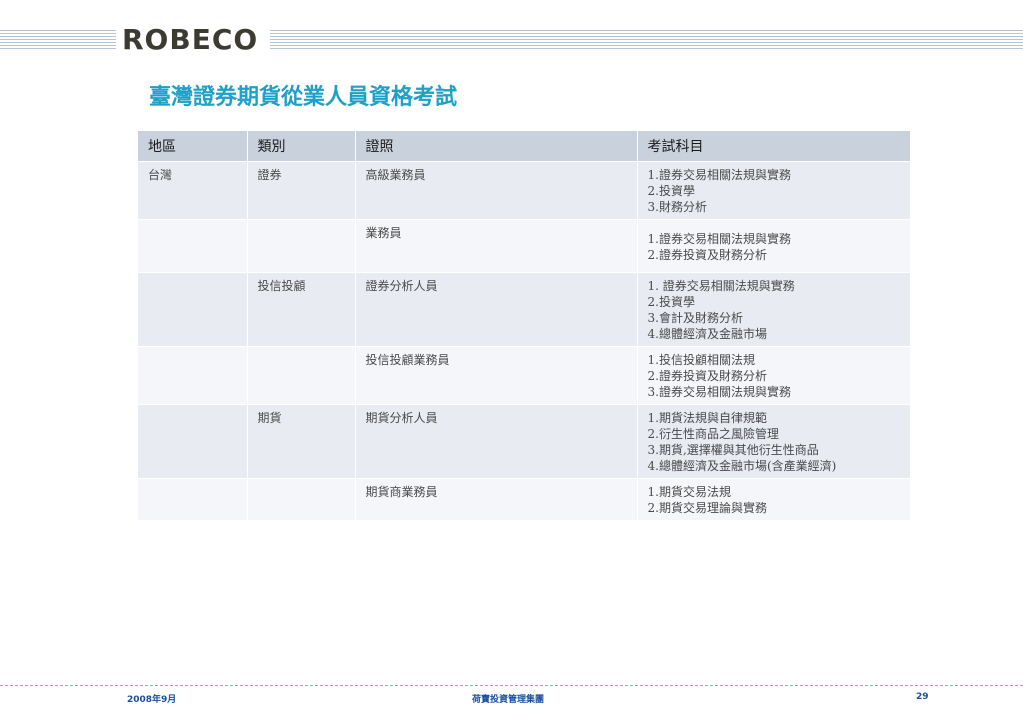  Describe the element at coordinates (496, 190) in the screenshot. I see `cell-license: 高級業務員` at that location.